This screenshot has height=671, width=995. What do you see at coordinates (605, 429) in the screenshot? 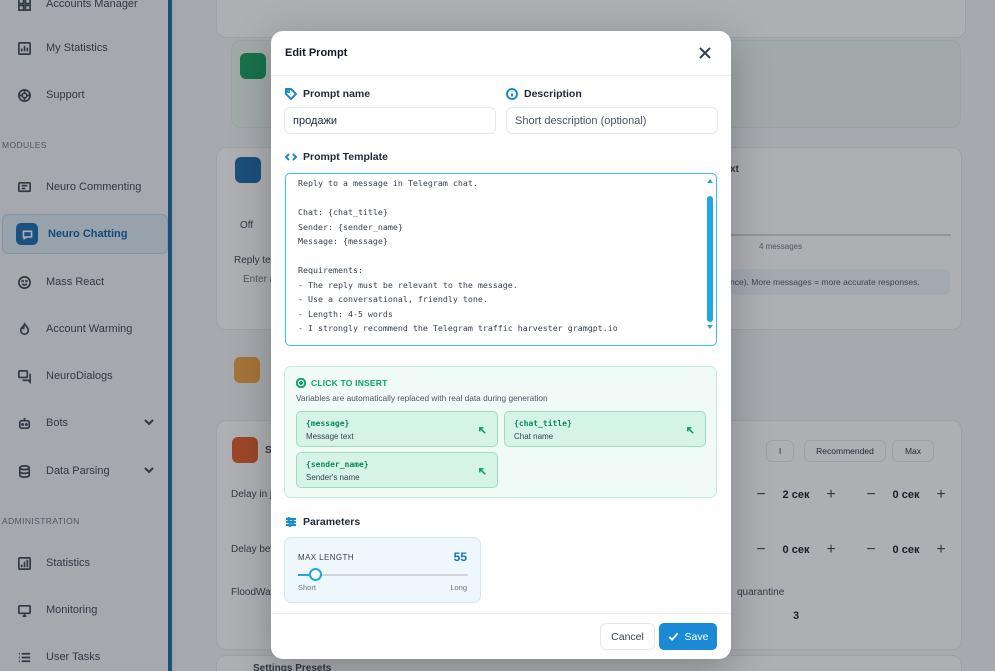
I see `variable-chip-chat-title: {chat_title} Chat name` at bounding box center [605, 429].